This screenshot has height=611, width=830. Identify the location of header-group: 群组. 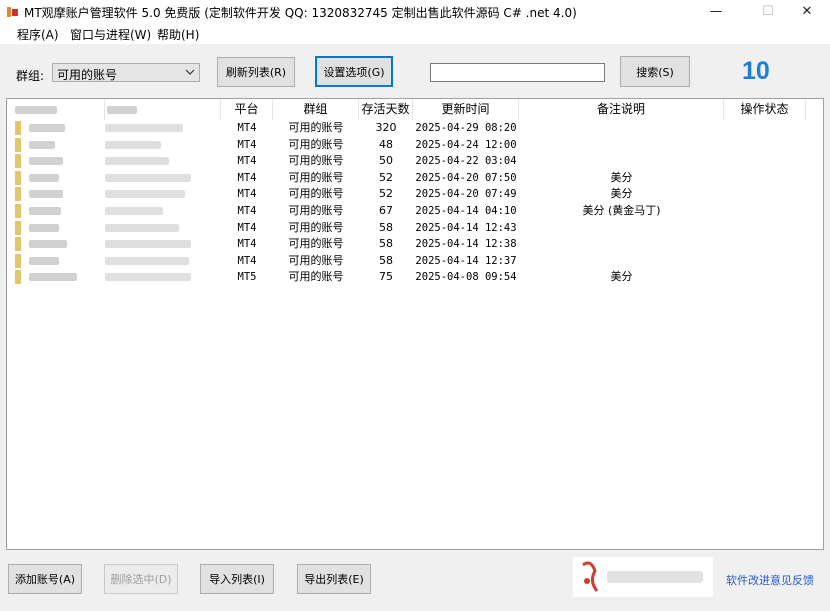
(316, 109).